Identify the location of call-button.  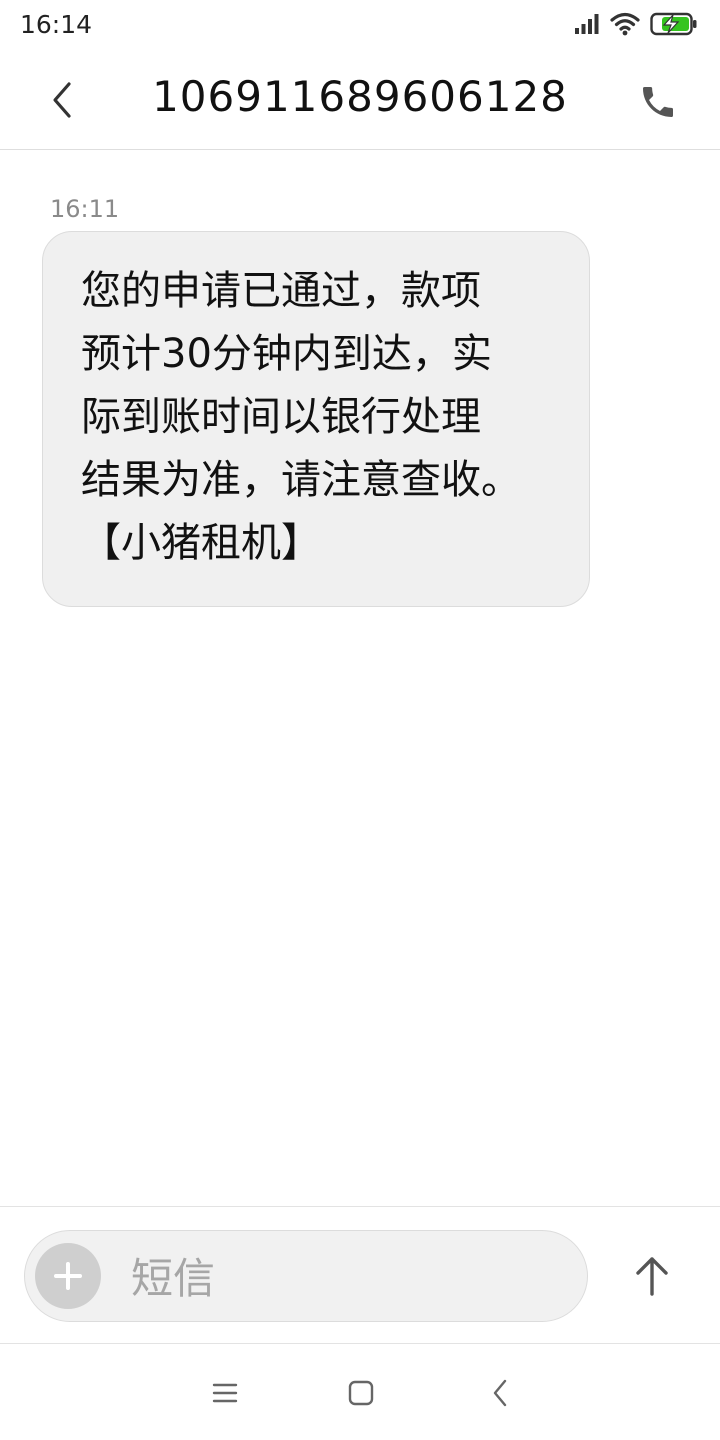
(658, 102).